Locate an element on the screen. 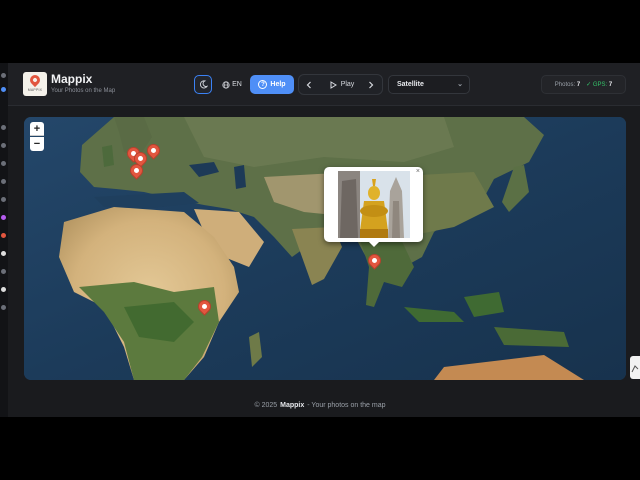  chevron-right-icon is located at coordinates (371, 84).